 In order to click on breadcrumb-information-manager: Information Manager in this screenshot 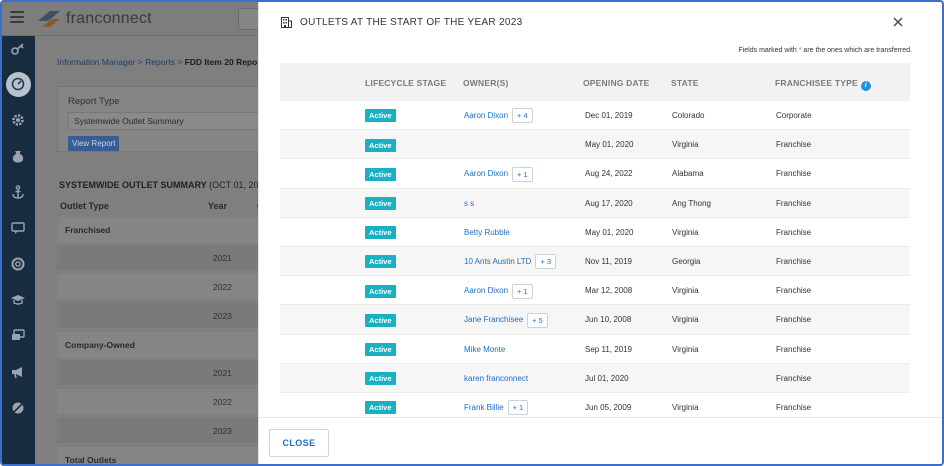, I will do `click(96, 62)`.